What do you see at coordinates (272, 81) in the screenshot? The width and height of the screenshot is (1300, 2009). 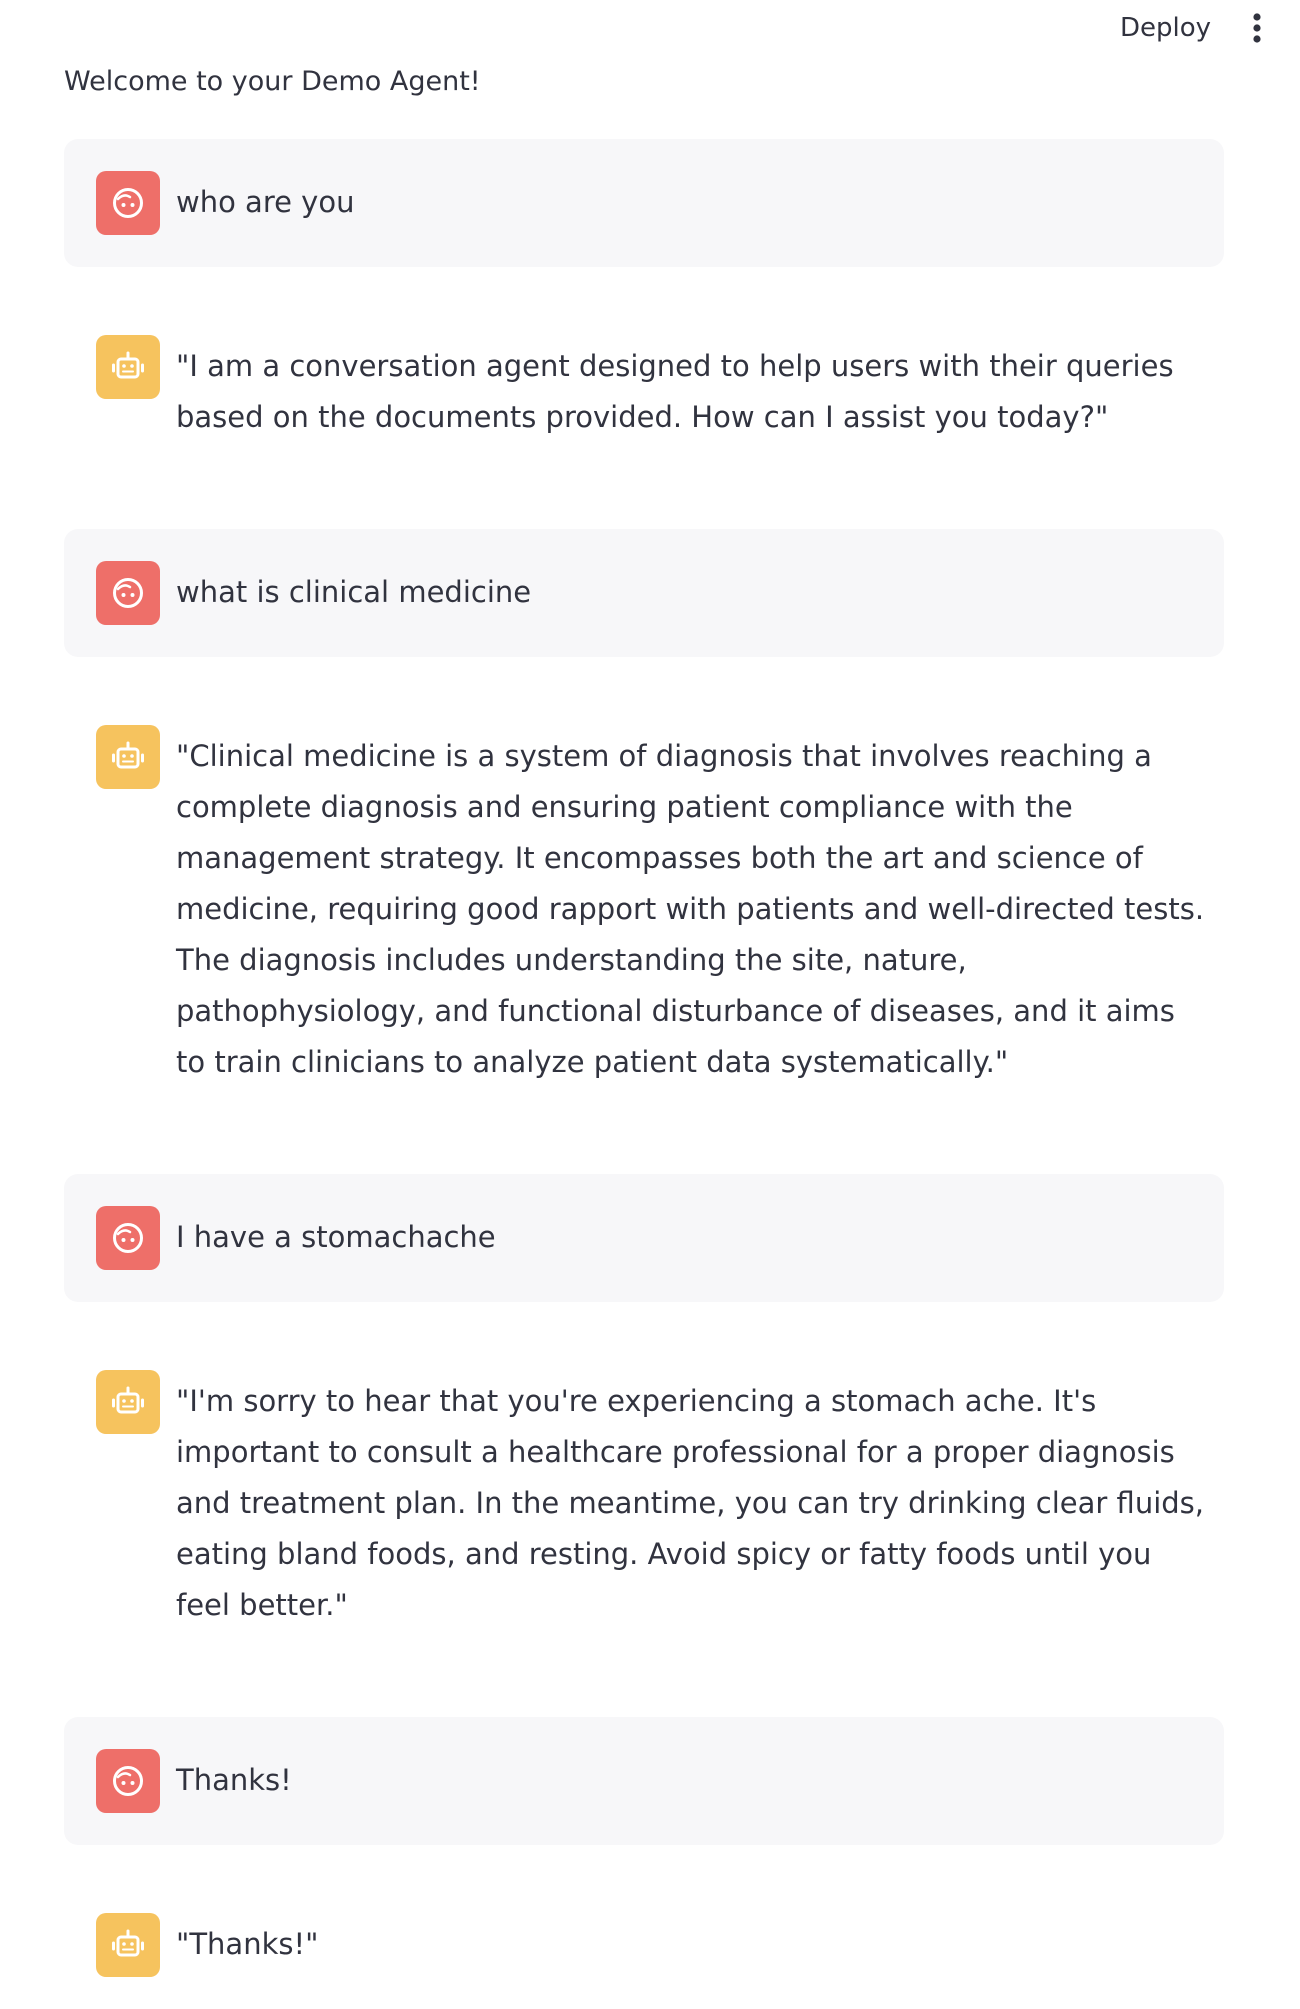 I see `welcome-text: Welcome to your Demo Agent!` at bounding box center [272, 81].